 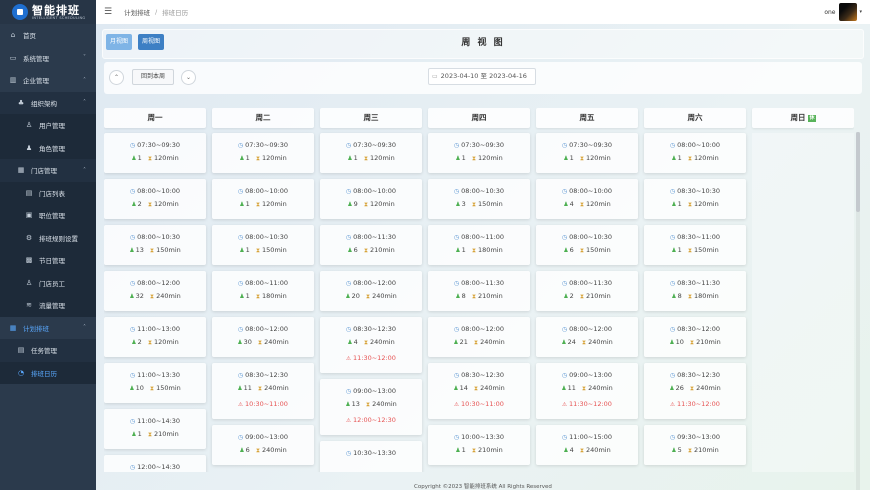 I want to click on sidebar-item-5: ♟ 角色管理, so click(x=48, y=147).